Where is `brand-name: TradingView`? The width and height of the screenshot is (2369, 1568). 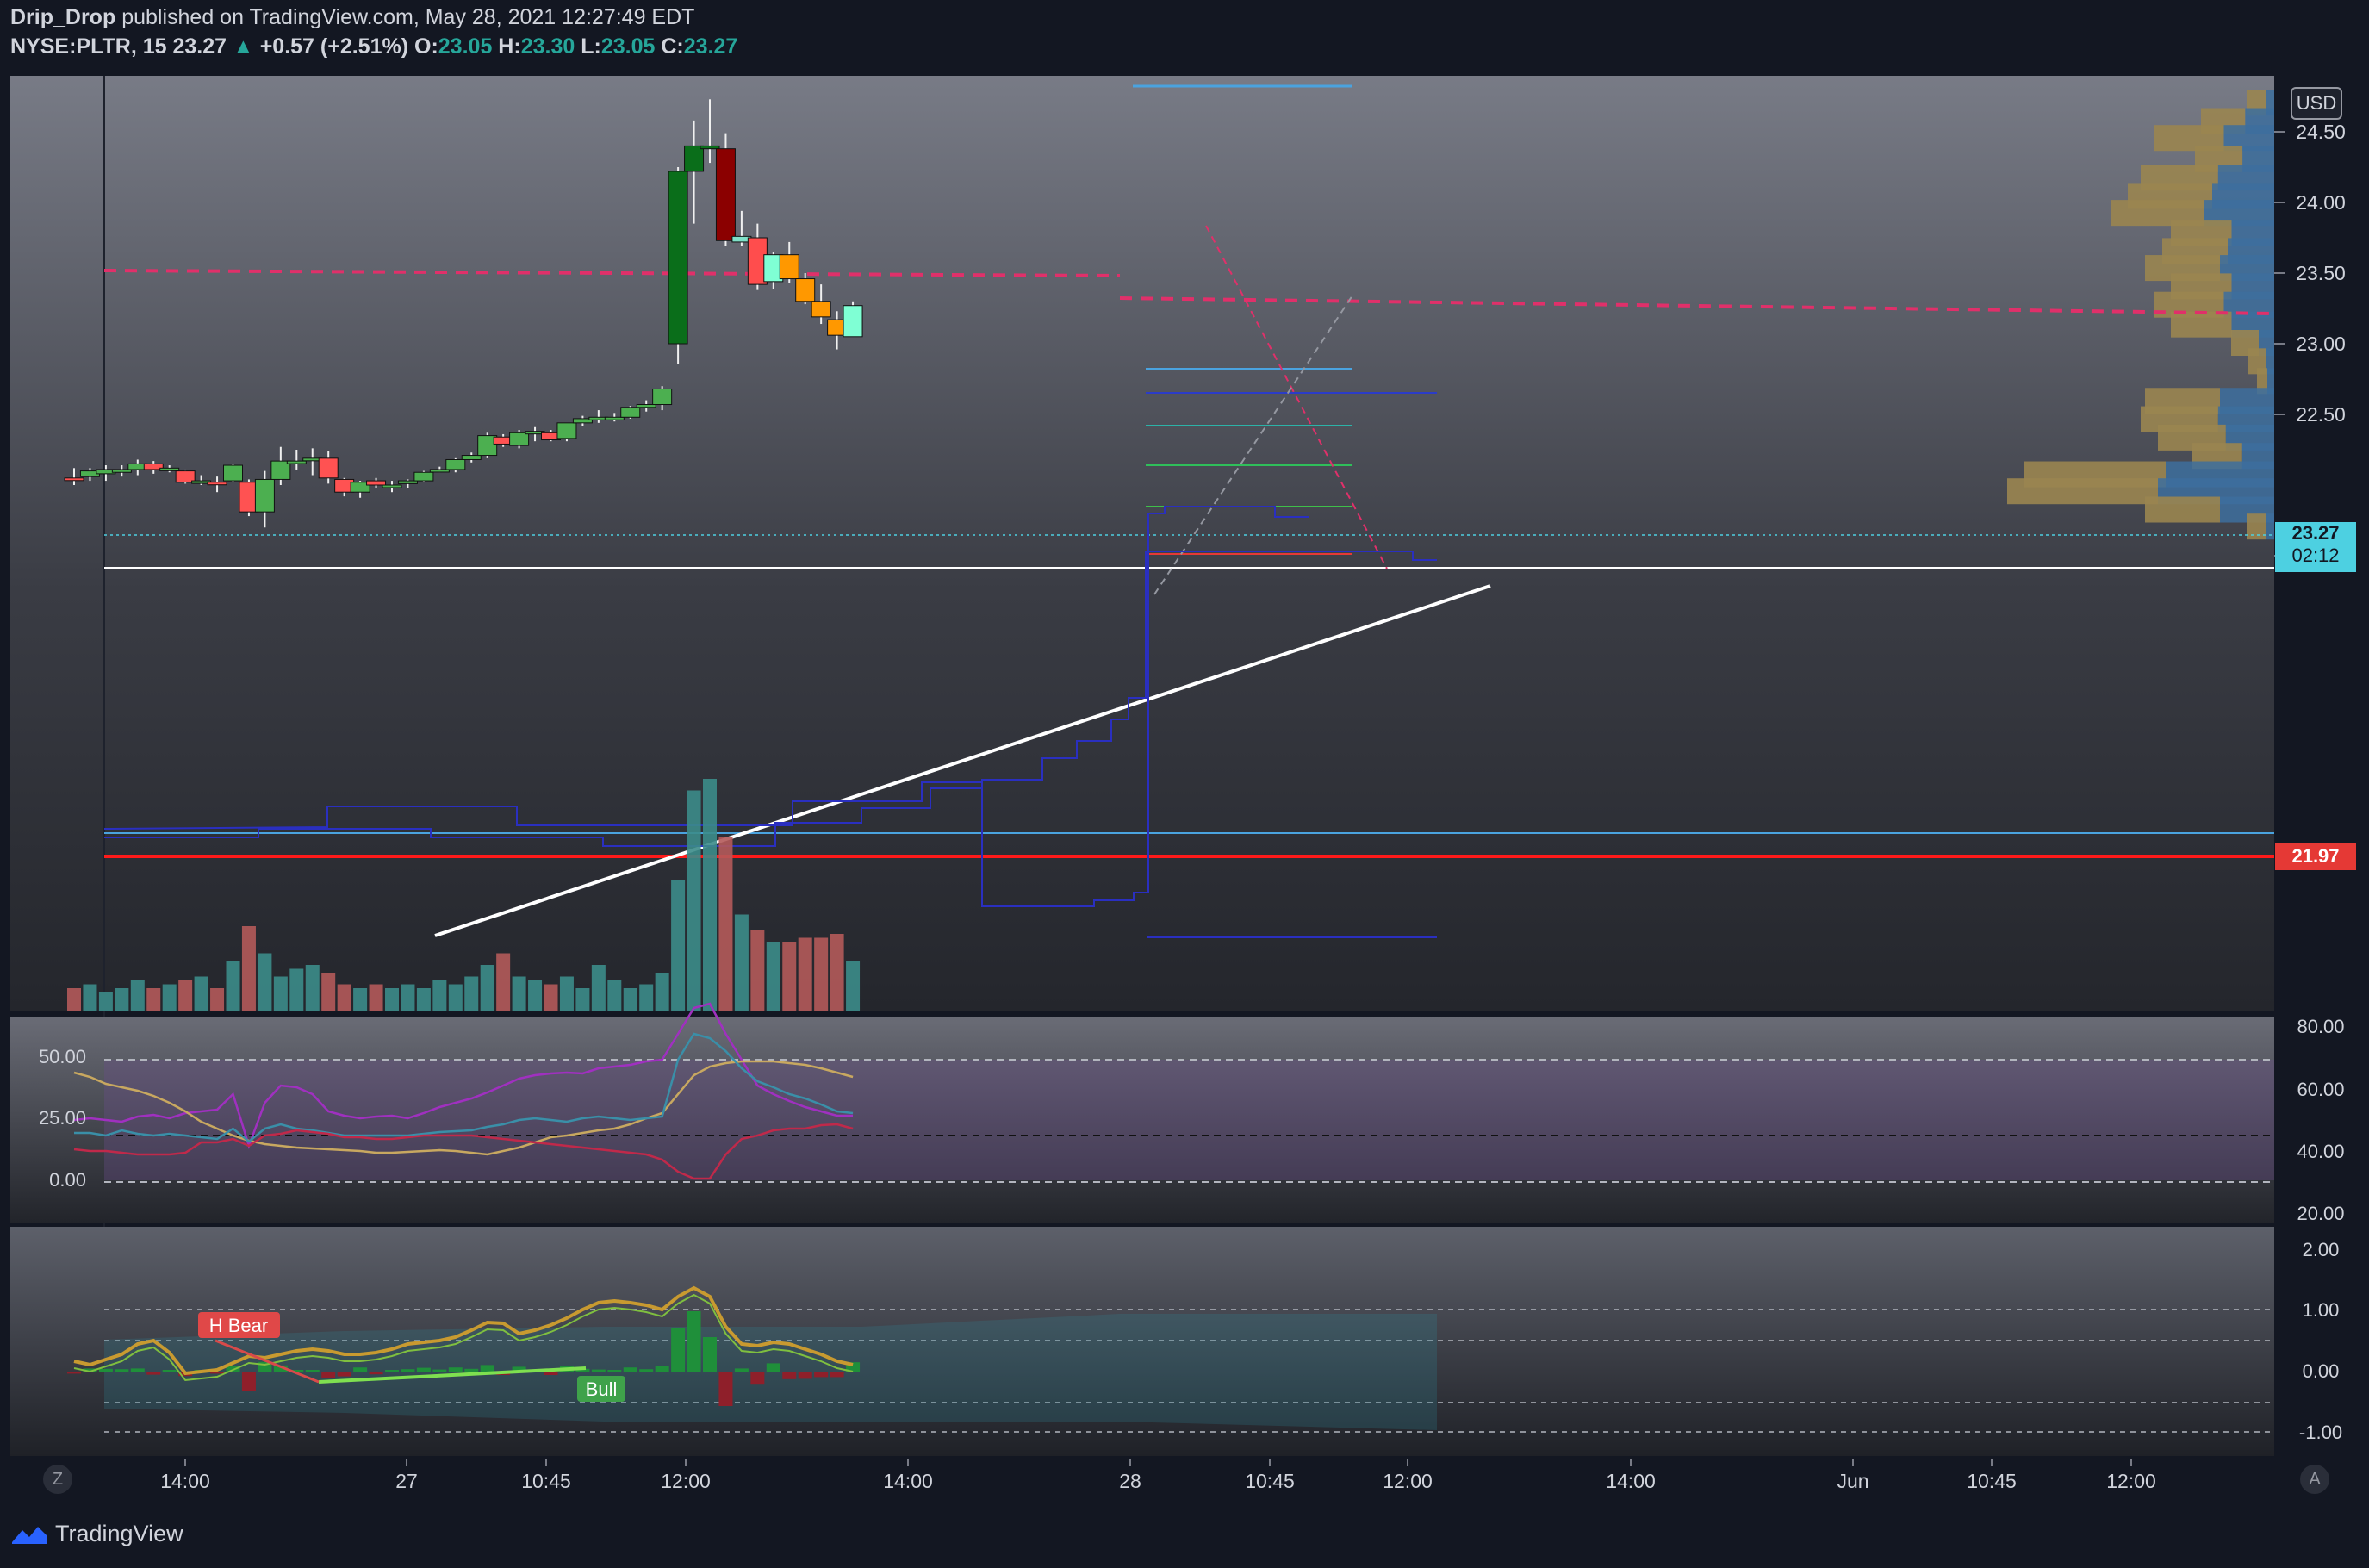 brand-name: TradingView is located at coordinates (119, 1534).